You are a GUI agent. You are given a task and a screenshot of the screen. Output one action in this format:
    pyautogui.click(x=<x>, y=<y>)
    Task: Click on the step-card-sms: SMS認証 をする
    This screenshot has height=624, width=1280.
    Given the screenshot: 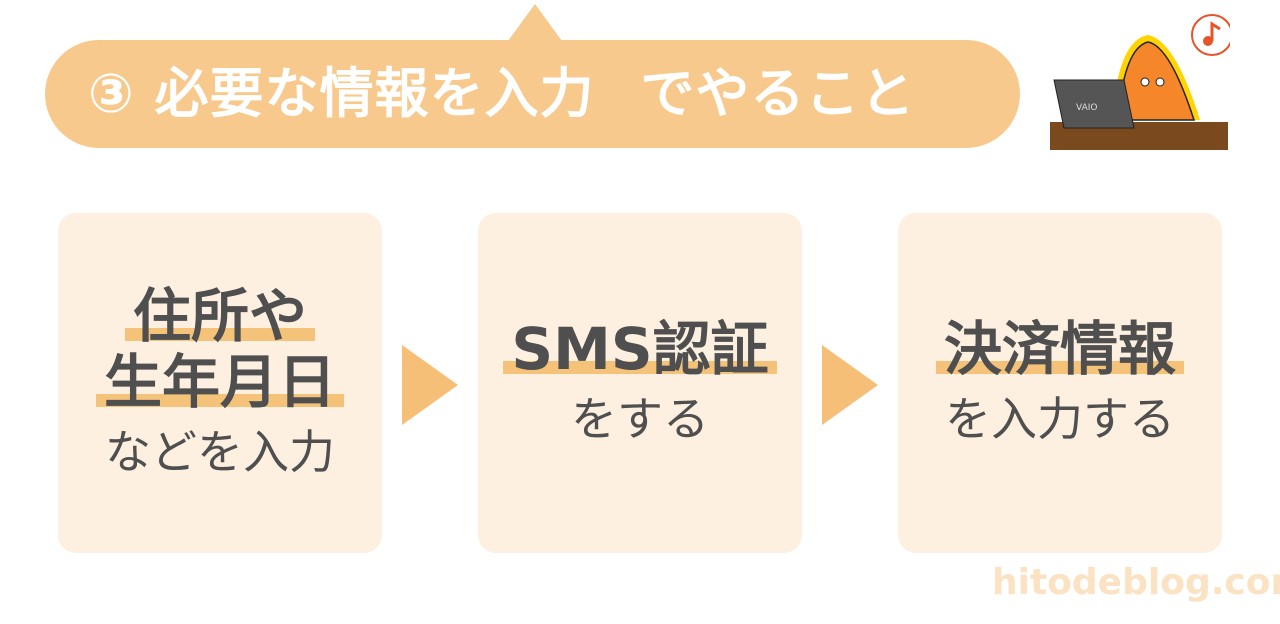 What is the action you would take?
    pyautogui.click(x=640, y=383)
    